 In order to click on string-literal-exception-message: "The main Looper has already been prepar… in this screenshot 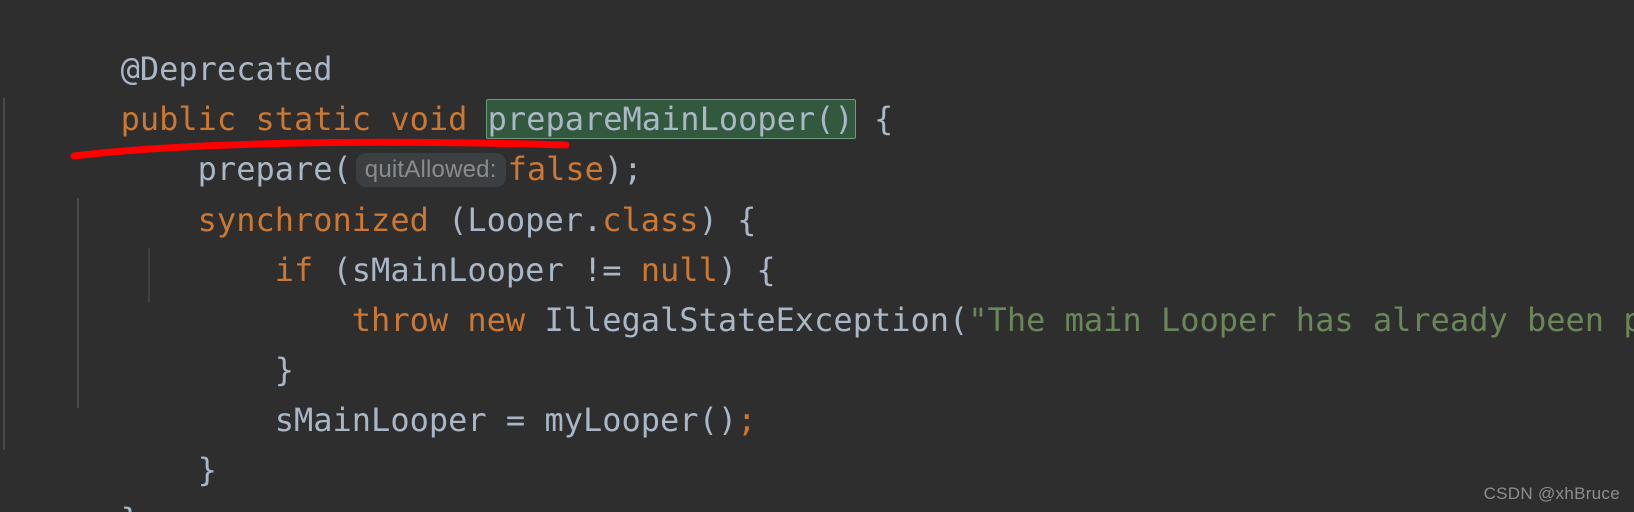, I will do `click(1301, 320)`.